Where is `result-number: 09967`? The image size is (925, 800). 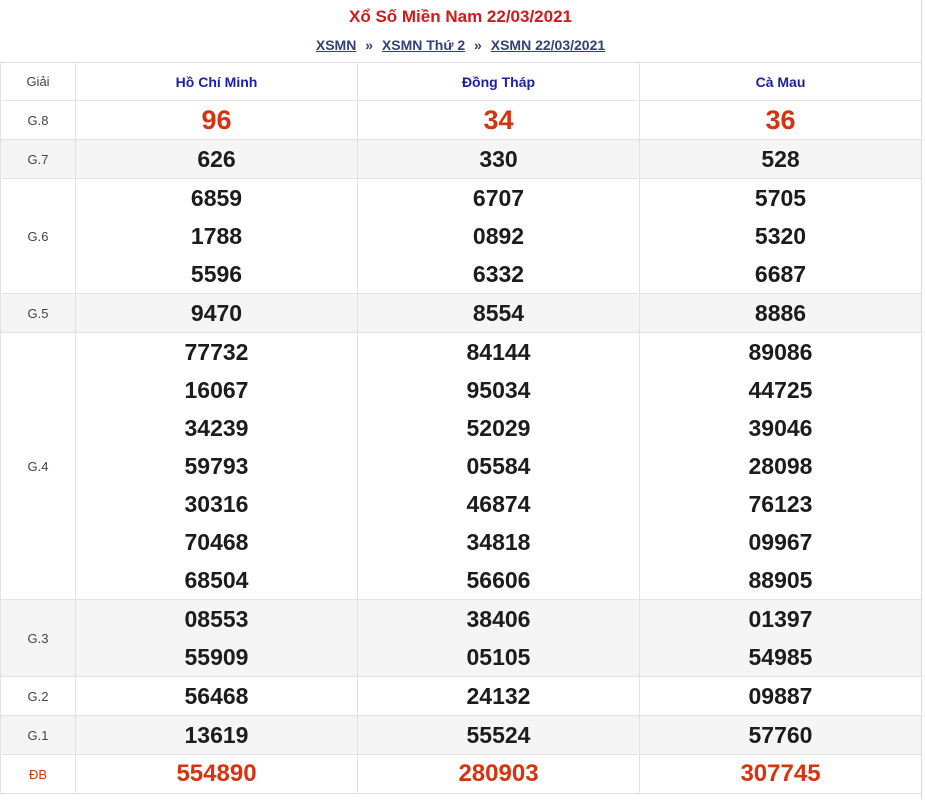 result-number: 09967 is located at coordinates (780, 542).